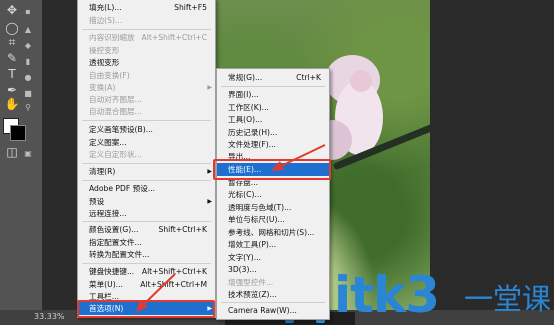 The height and width of the screenshot is (325, 554). What do you see at coordinates (12, 152) in the screenshot?
I see `quick-mask-icon: ◫` at bounding box center [12, 152].